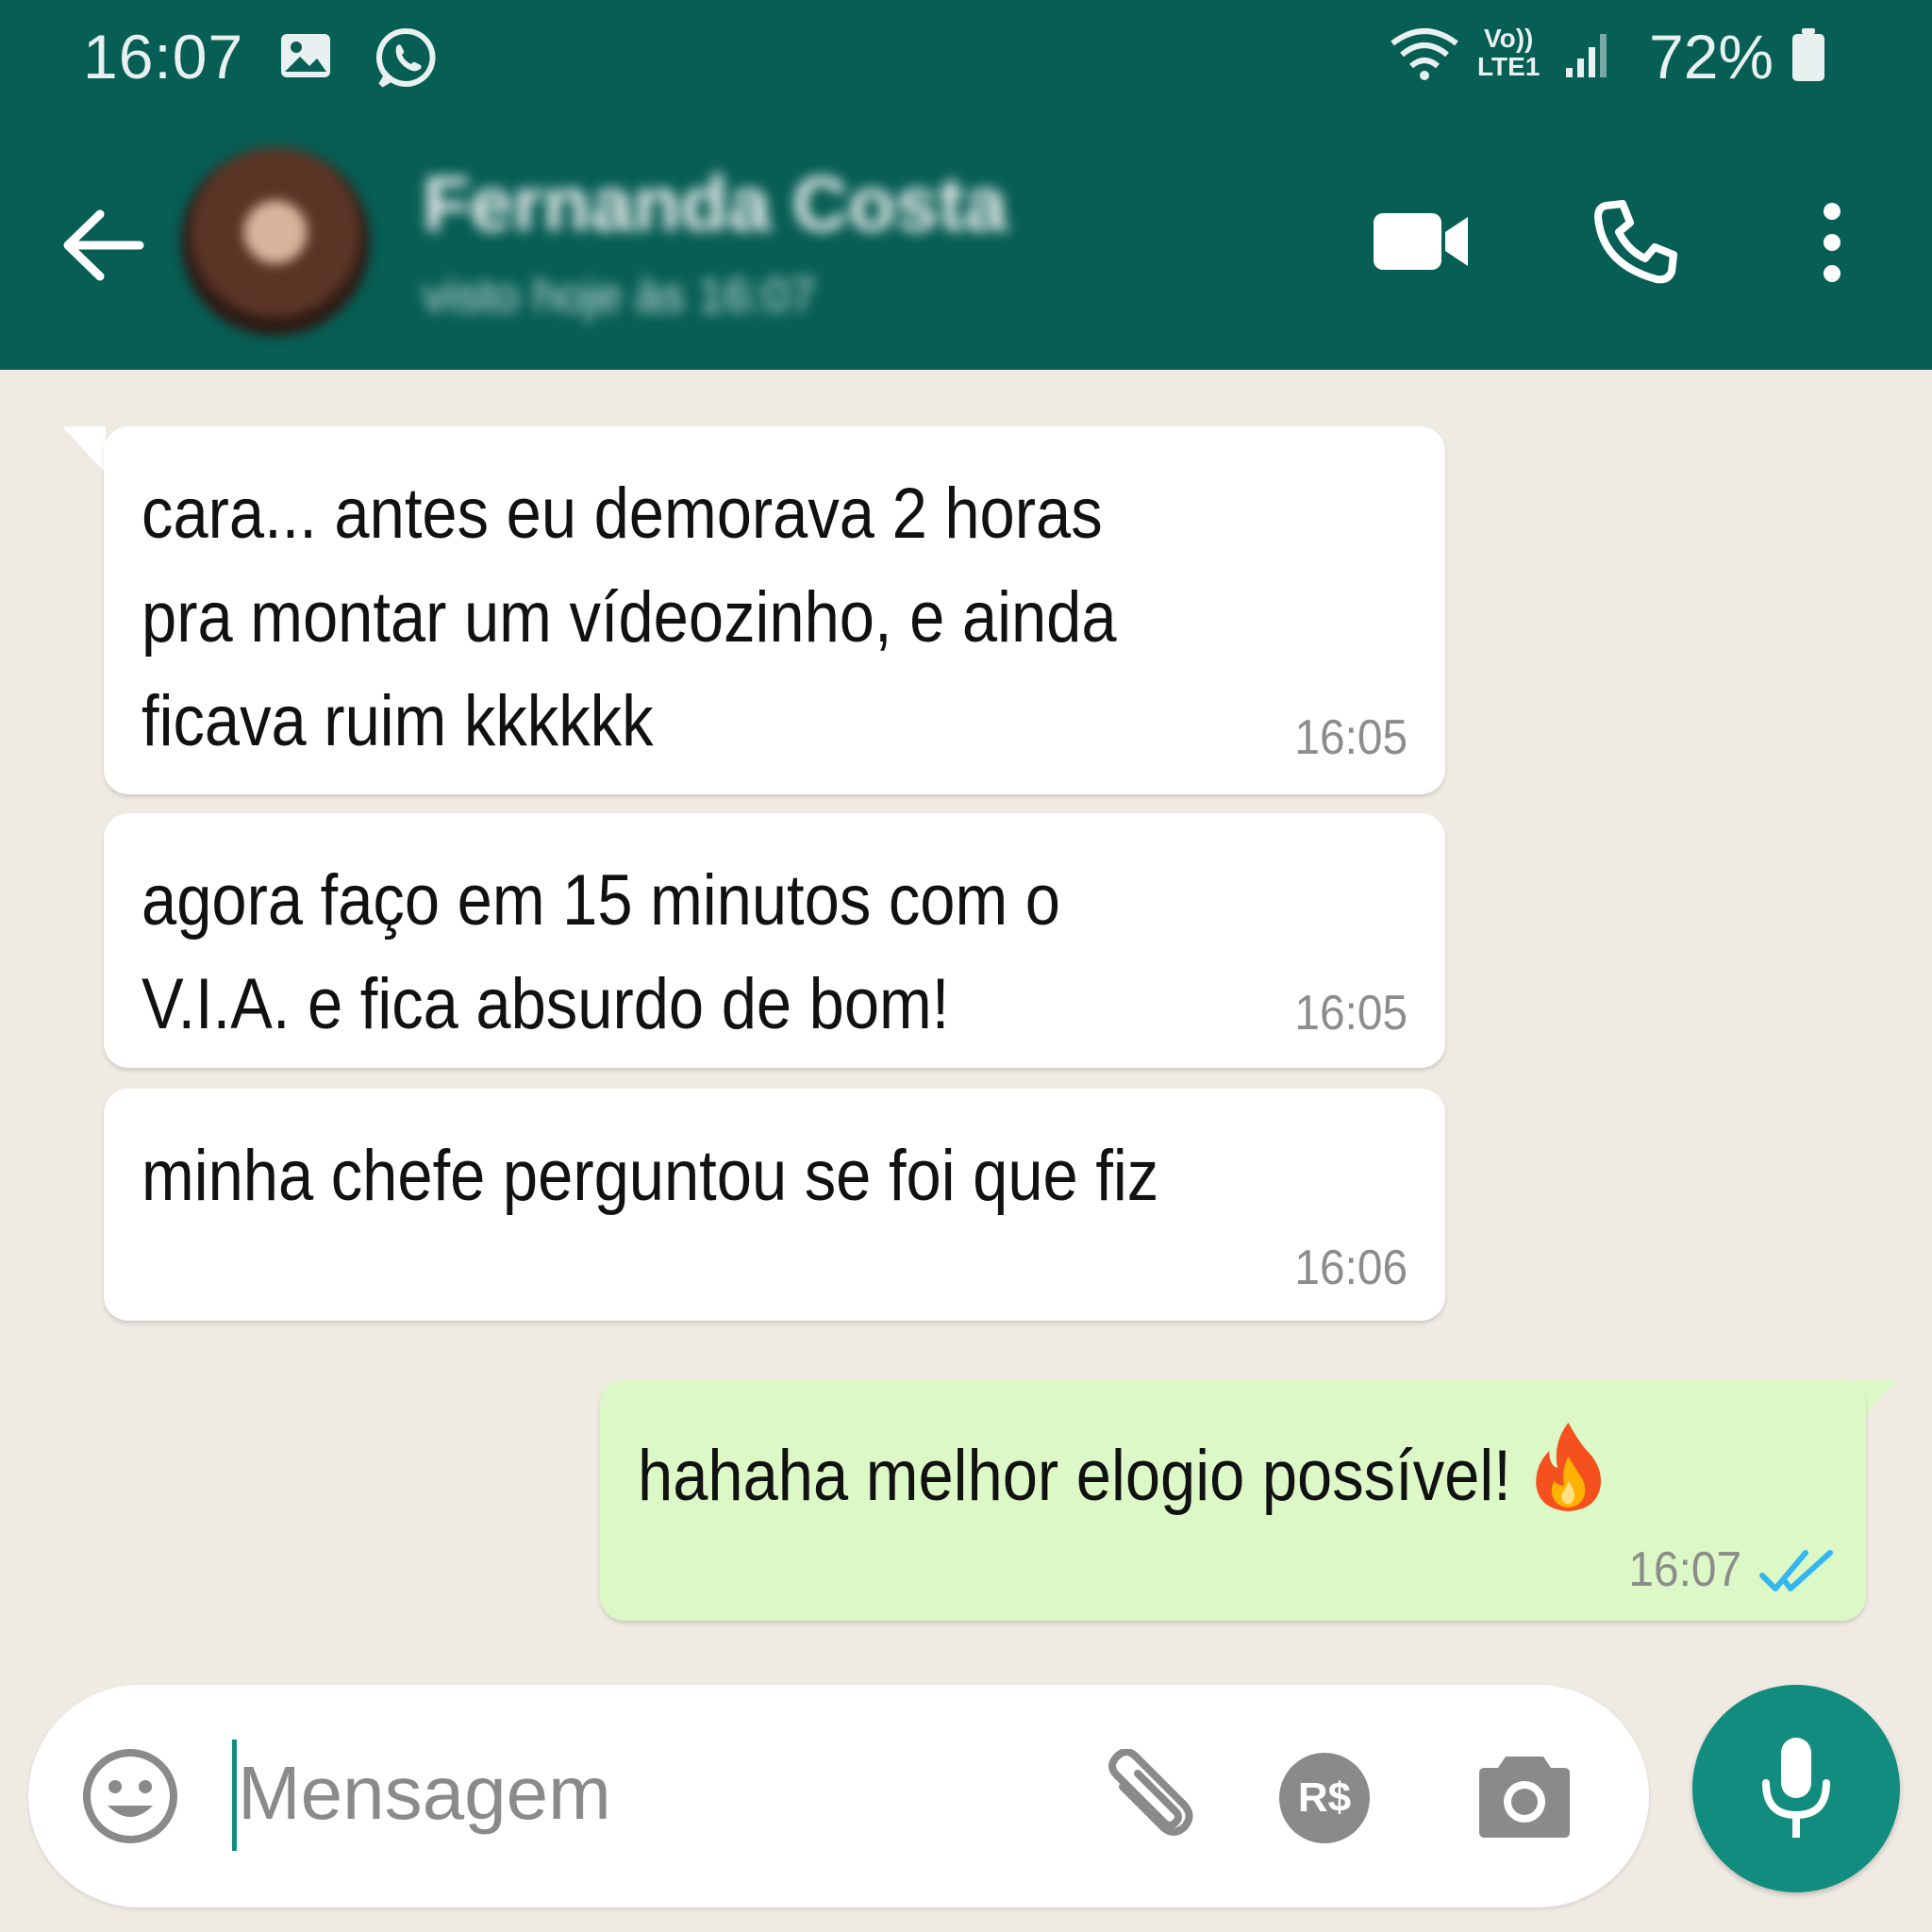 This screenshot has width=1932, height=1932. Describe the element at coordinates (104, 246) in the screenshot. I see `back-arrow-icon` at that location.